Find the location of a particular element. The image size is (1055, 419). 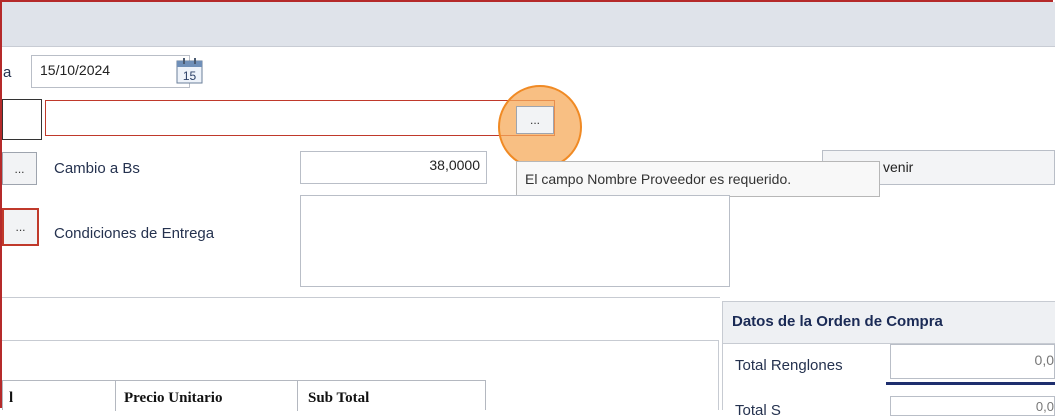

date-field: 15/10/2024 is located at coordinates (110, 71).